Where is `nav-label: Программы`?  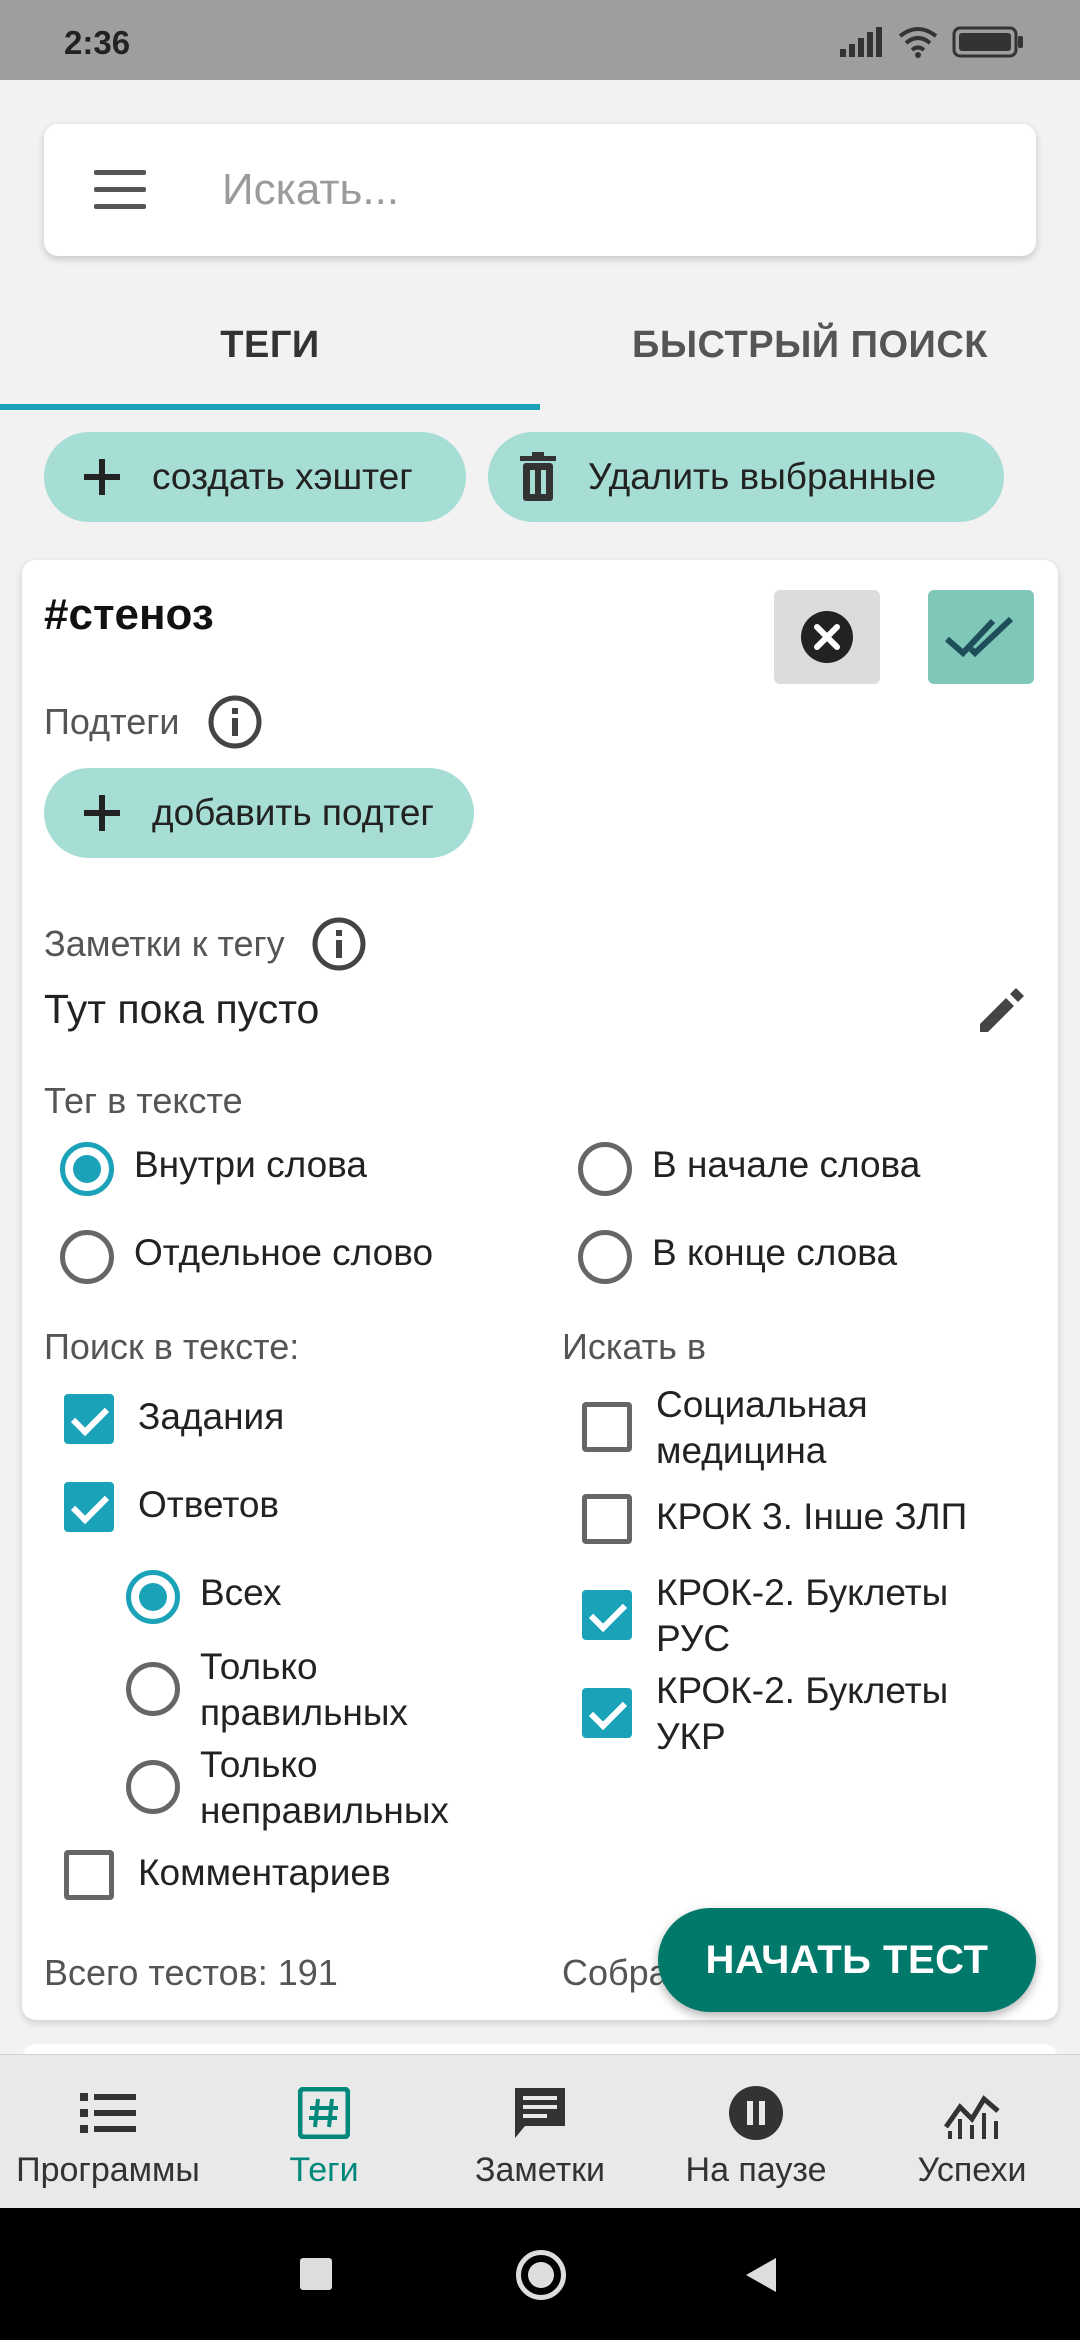 nav-label: Программы is located at coordinates (108, 2170).